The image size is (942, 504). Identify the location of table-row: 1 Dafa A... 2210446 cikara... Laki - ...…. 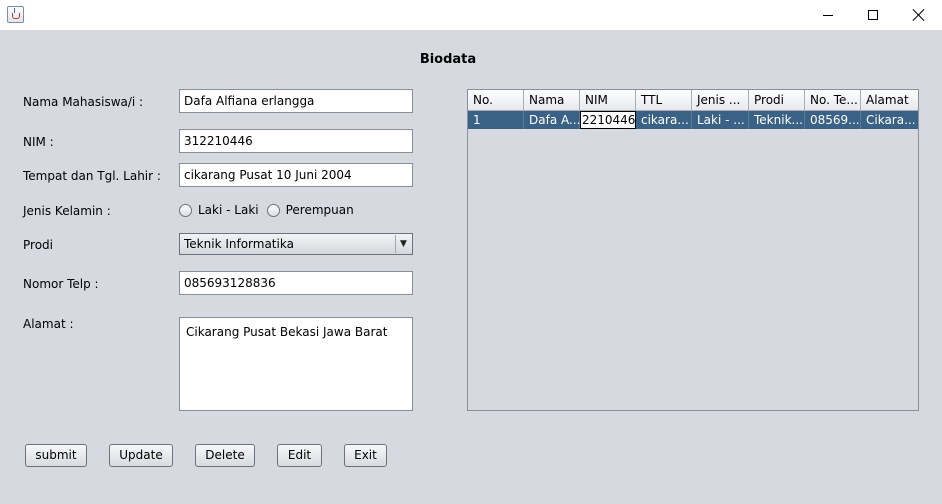
(693, 120).